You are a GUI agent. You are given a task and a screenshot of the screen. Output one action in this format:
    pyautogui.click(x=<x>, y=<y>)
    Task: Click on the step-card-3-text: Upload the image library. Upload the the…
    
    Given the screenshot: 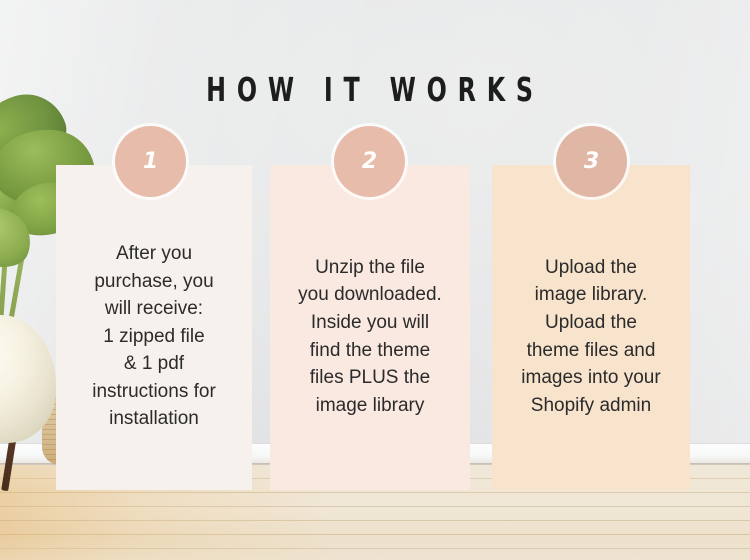 What is the action you would take?
    pyautogui.click(x=591, y=336)
    